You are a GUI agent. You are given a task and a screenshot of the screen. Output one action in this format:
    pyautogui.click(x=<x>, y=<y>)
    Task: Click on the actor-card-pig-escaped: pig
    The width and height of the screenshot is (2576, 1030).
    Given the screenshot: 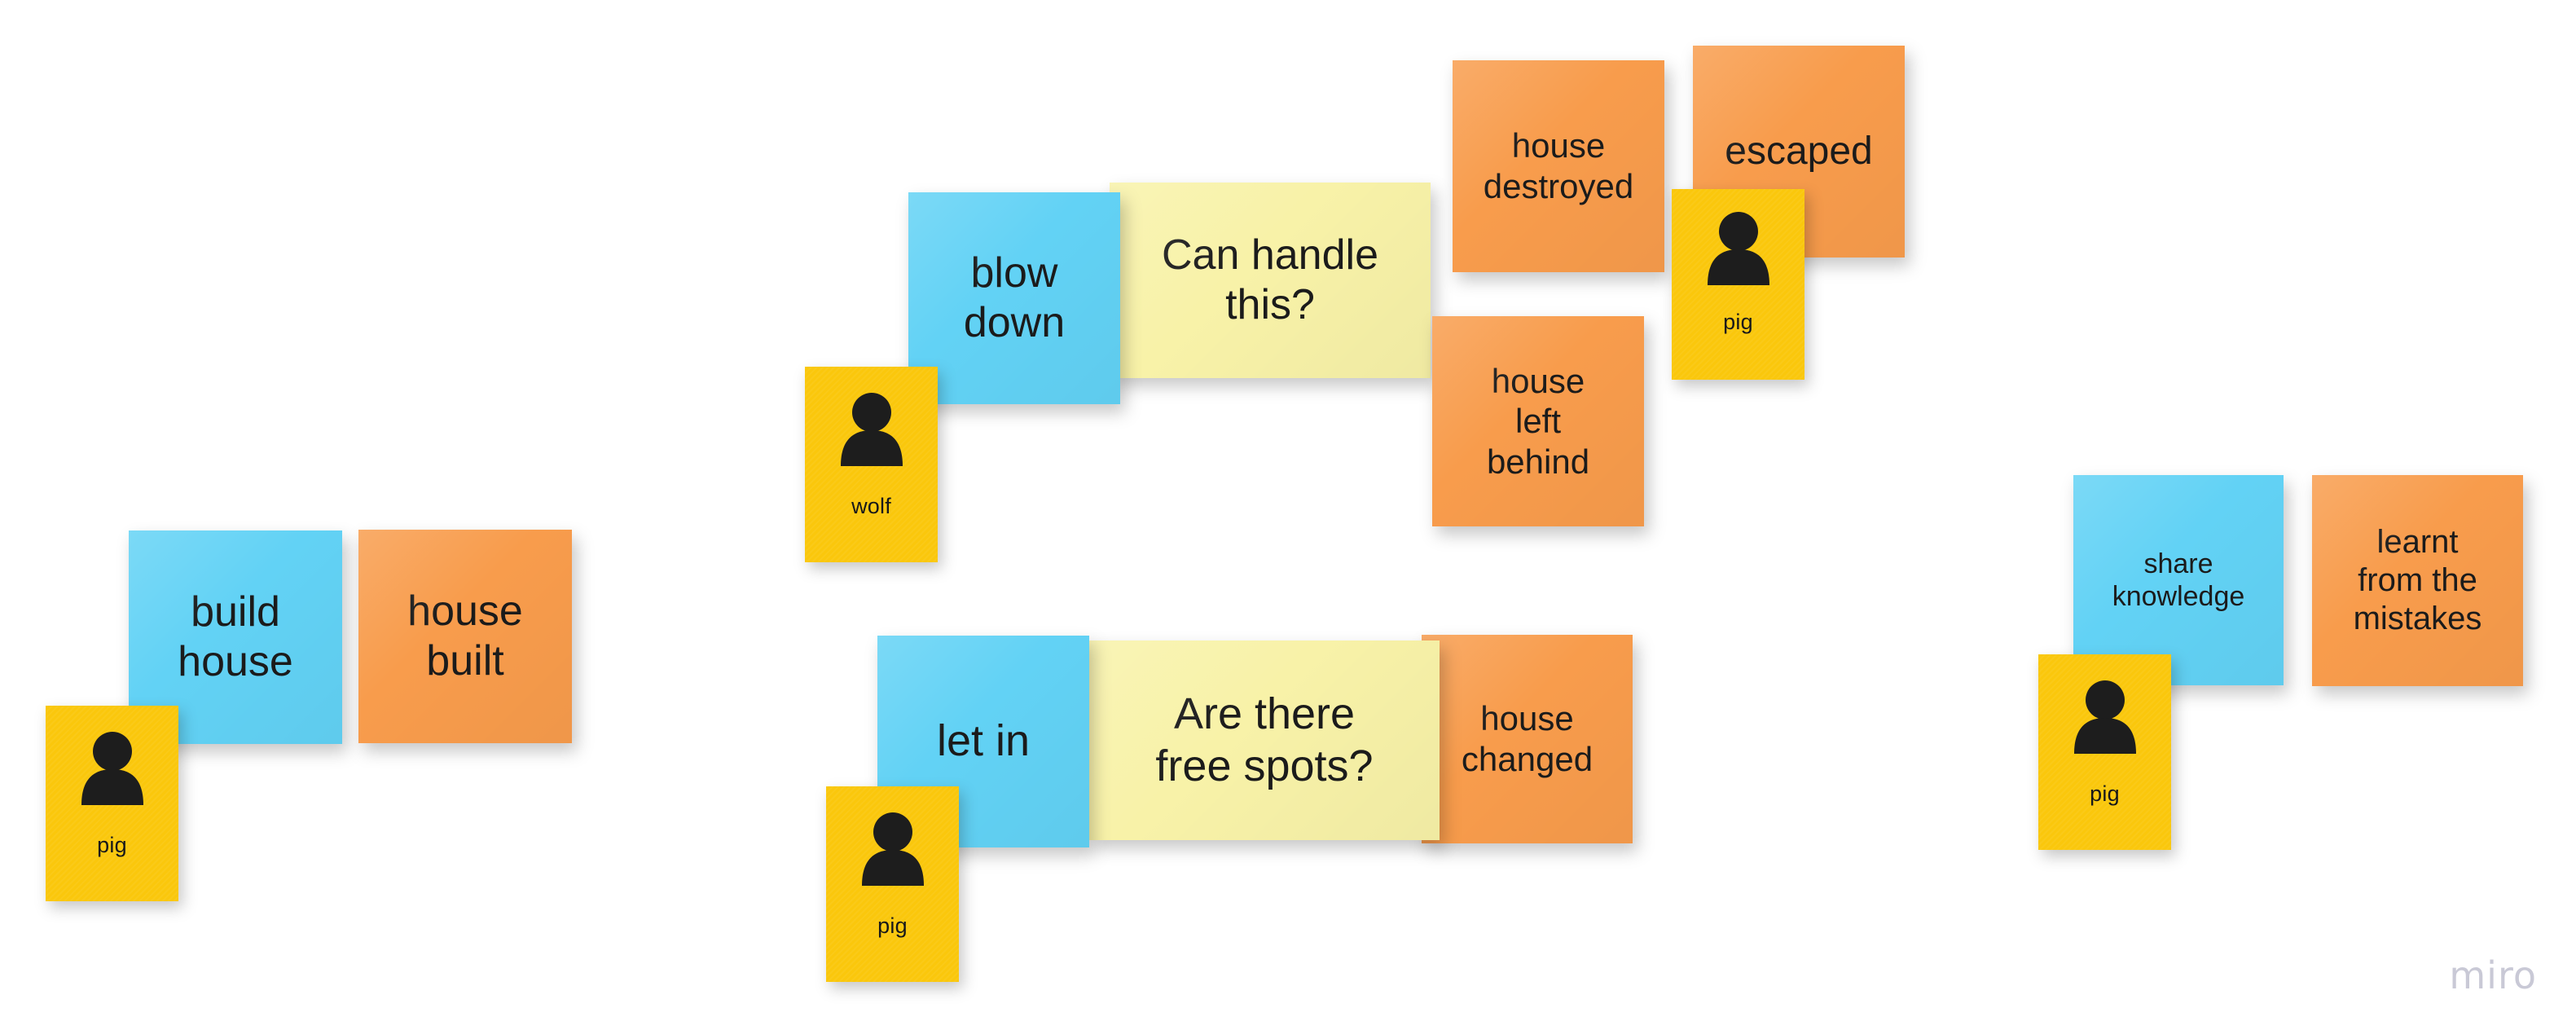 What is the action you would take?
    pyautogui.click(x=1738, y=285)
    